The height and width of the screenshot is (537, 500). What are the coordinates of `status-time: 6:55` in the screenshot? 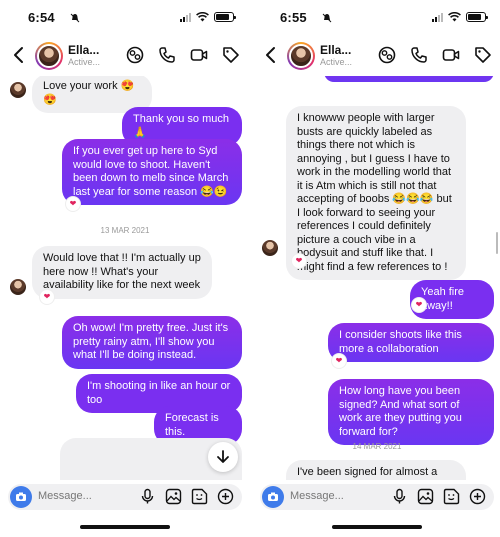 It's located at (293, 17).